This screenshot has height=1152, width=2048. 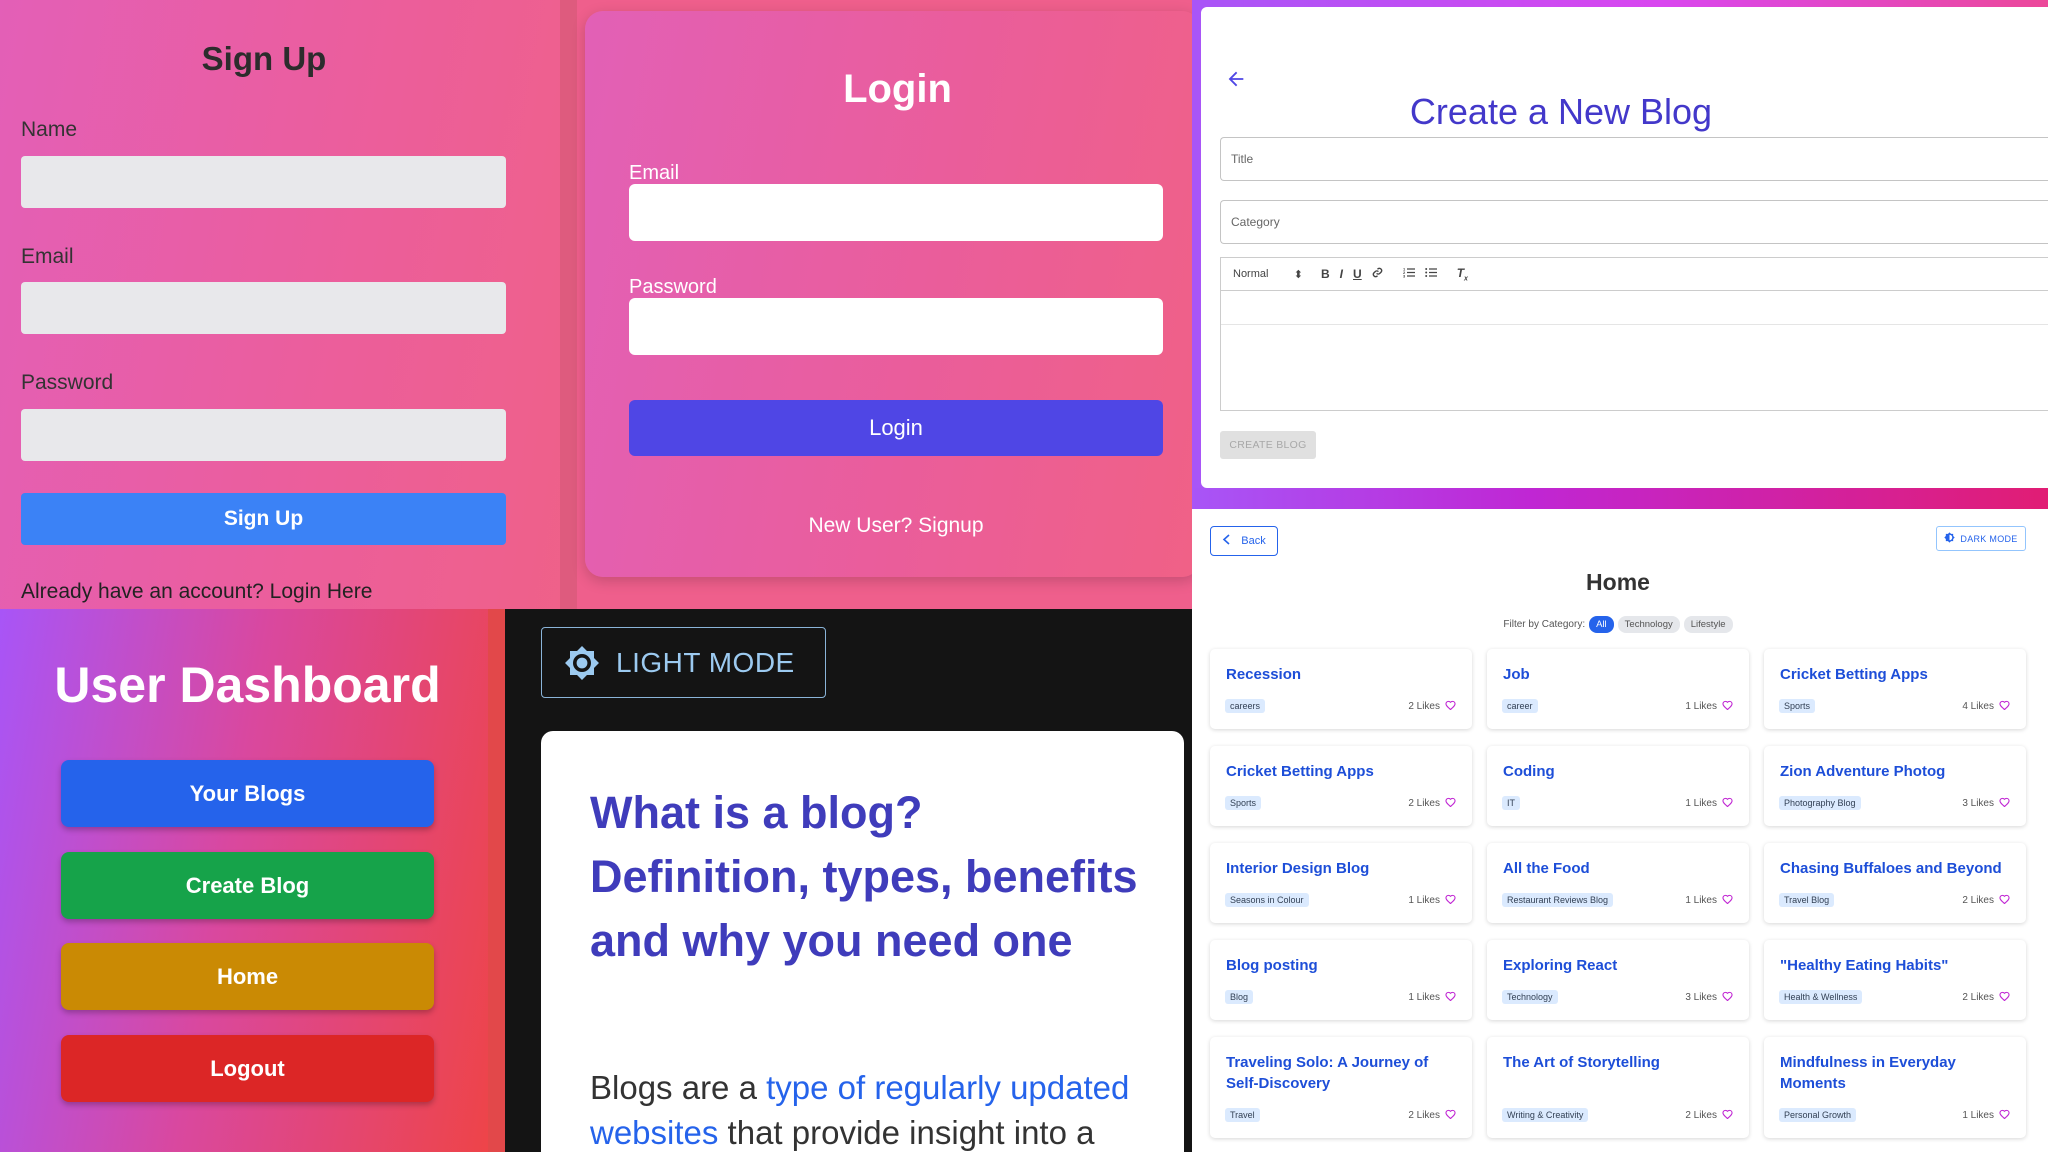 What do you see at coordinates (1268, 445) in the screenshot?
I see `create-blog-button: CREATE BLOG` at bounding box center [1268, 445].